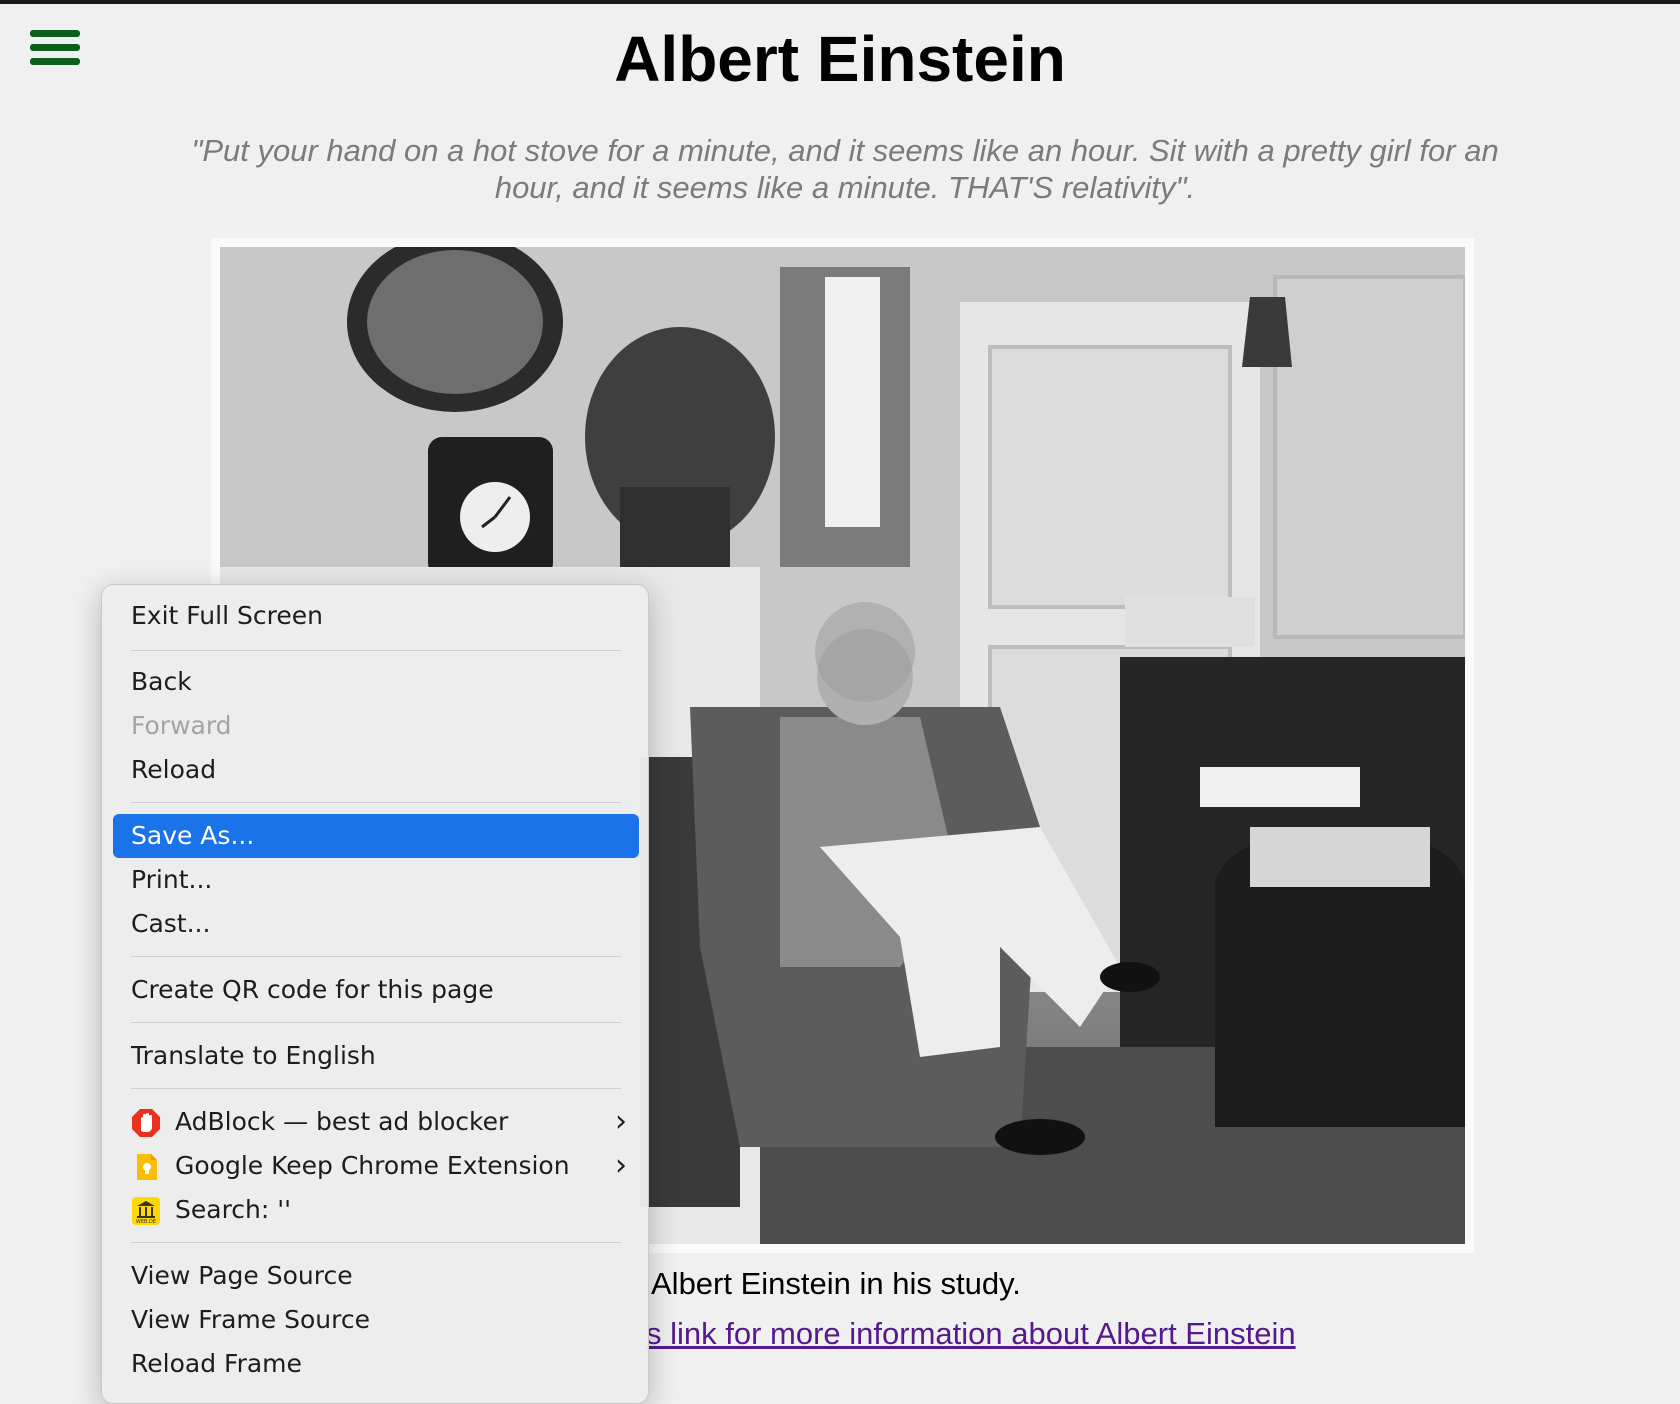 The width and height of the screenshot is (1680, 1404). Describe the element at coordinates (376, 616) in the screenshot. I see `menu-item-exit-full-screen: Exit Full Screen` at that location.